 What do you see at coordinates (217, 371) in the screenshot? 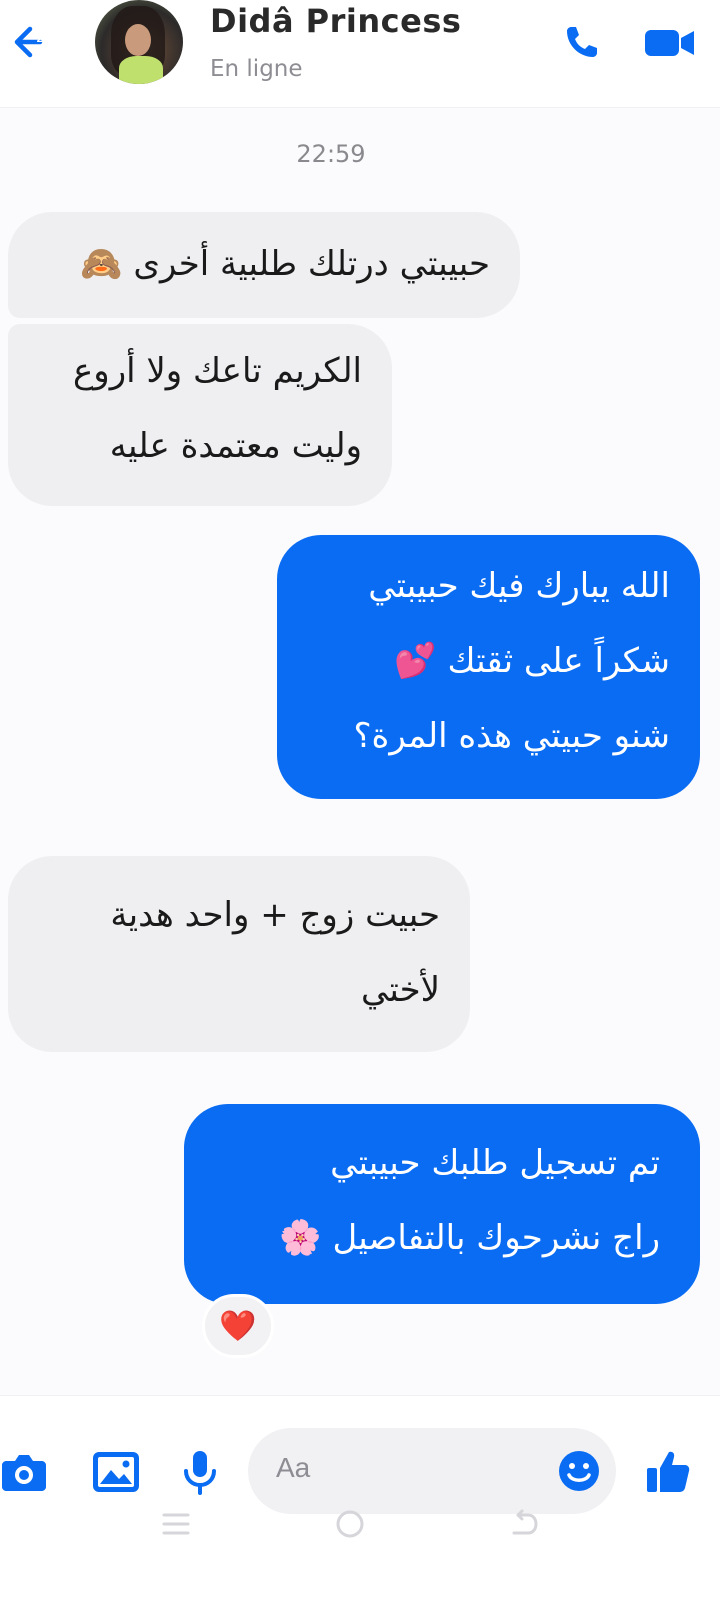
I see `message-line: الكريم تاعك ولا أروع` at bounding box center [217, 371].